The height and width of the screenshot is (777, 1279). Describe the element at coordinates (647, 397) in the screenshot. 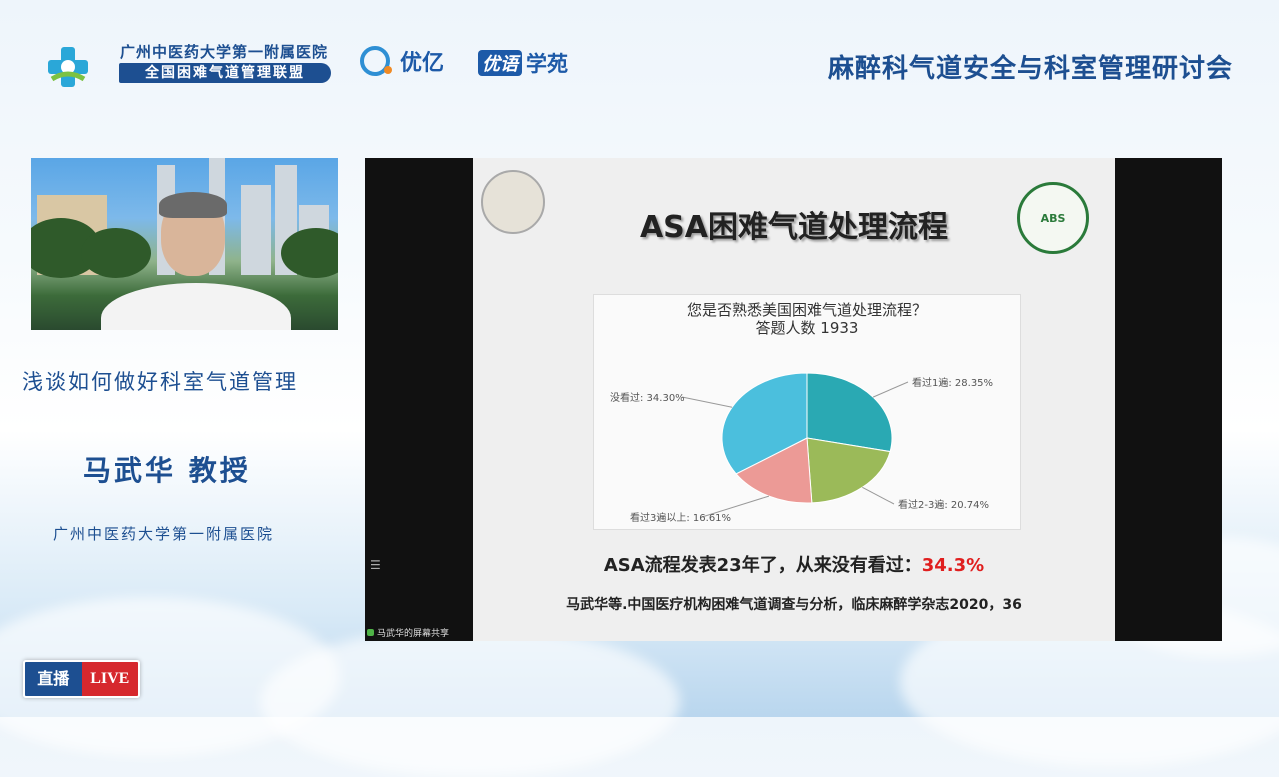

I see `pie-slice-label: 没看过: 34.30%` at that location.